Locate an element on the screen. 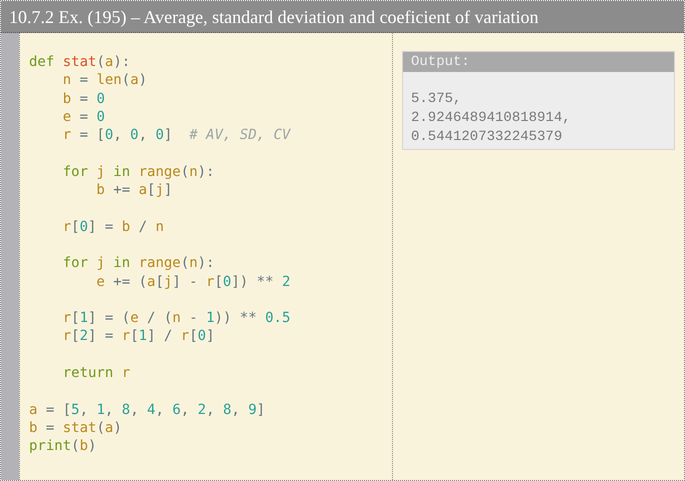 This screenshot has height=481, width=685. title-bar: 10.7.2 Ex. (195) – Average, standard deviation and coeficient of variation is located at coordinates (342, 17).